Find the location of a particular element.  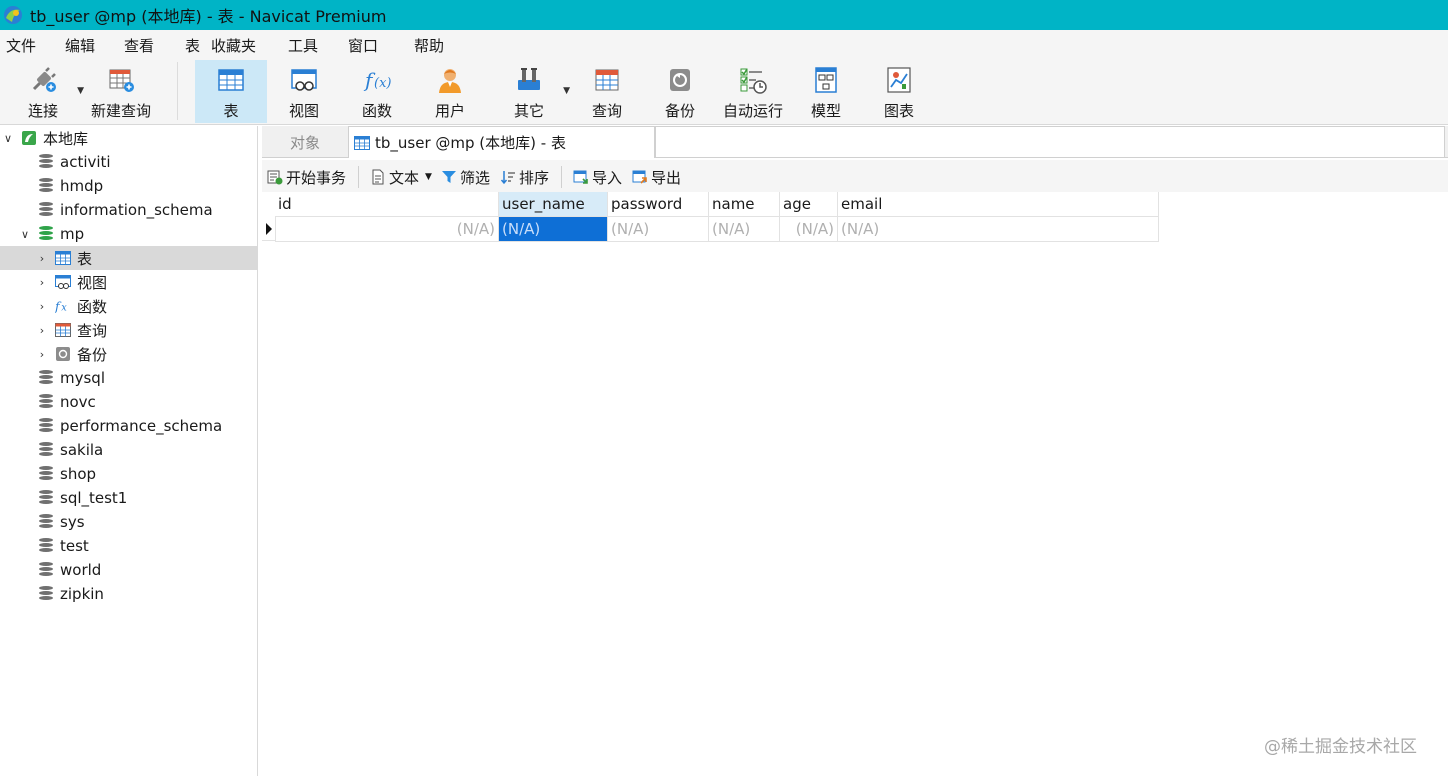

tree-db-sys: sys is located at coordinates (129, 522).